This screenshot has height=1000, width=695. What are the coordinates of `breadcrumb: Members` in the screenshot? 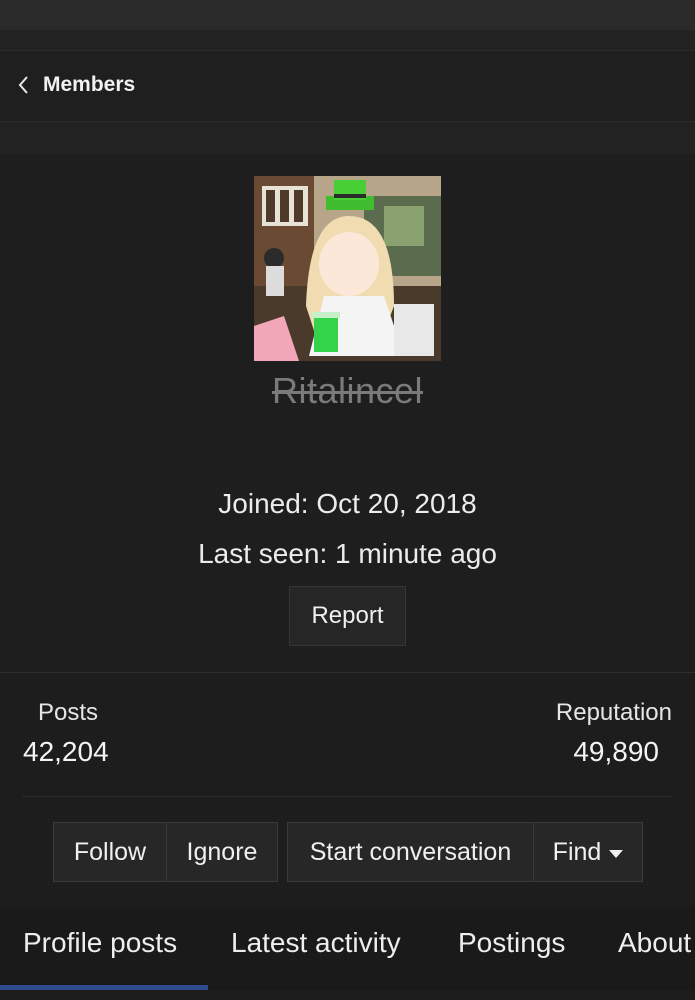 It's located at (347, 86).